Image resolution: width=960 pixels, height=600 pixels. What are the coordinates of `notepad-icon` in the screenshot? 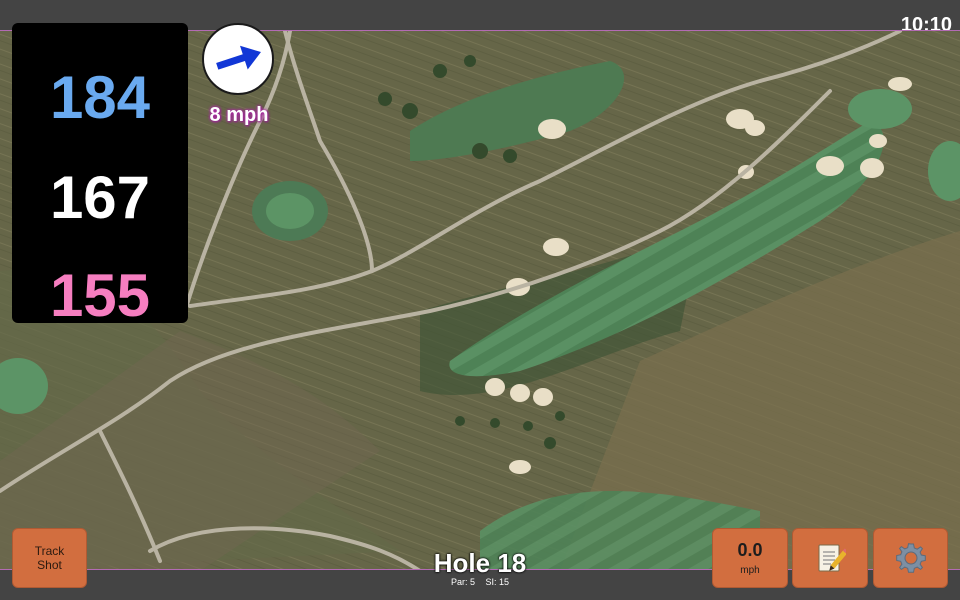 It's located at (832, 558).